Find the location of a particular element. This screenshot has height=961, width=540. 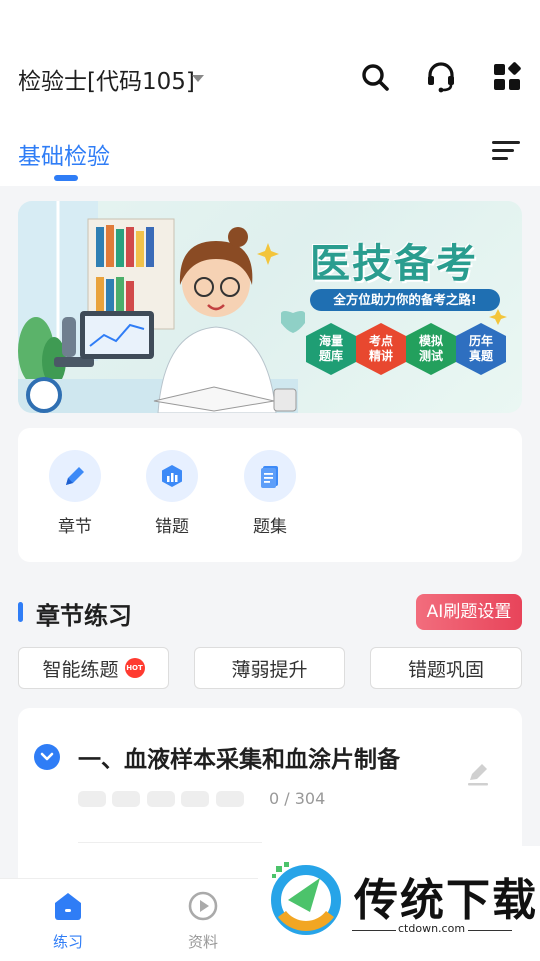

tab-indicator is located at coordinates (66, 178).